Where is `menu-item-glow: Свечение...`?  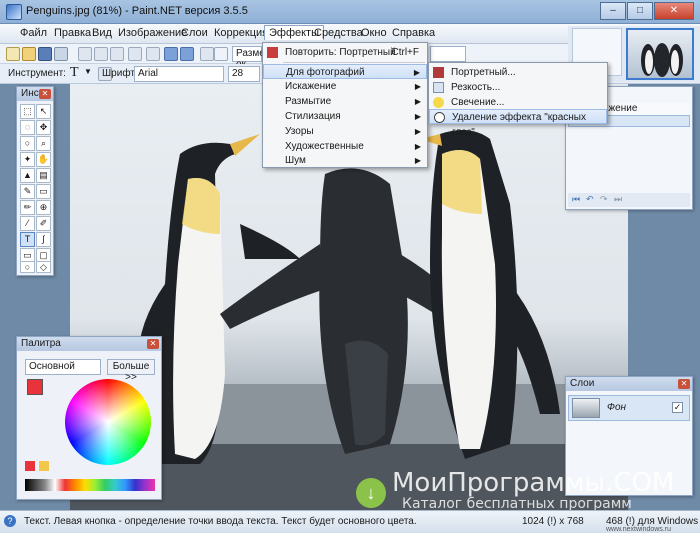
menu-item-glow: Свечение... is located at coordinates (518, 102).